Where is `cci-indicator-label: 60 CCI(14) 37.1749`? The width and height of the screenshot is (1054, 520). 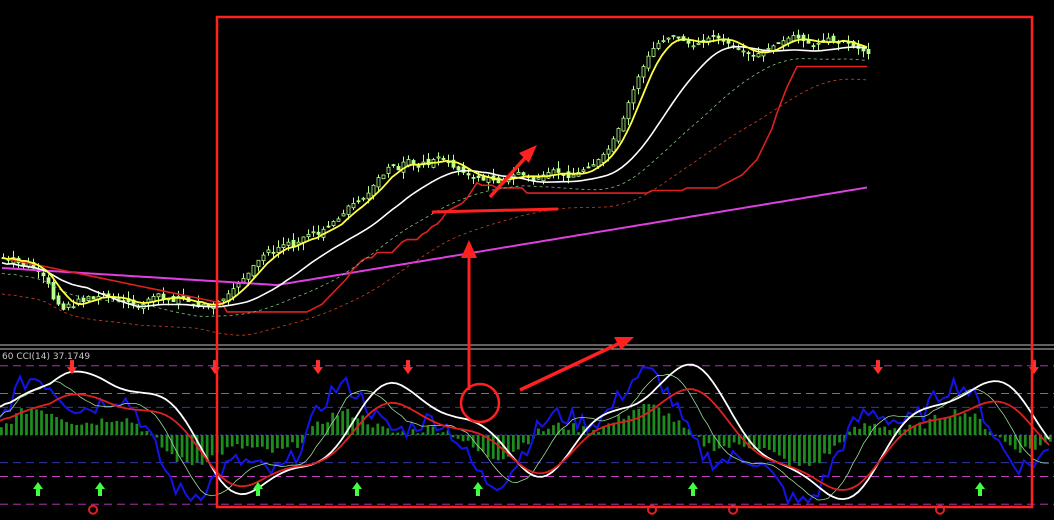 cci-indicator-label: 60 CCI(14) 37.1749 is located at coordinates (46, 357).